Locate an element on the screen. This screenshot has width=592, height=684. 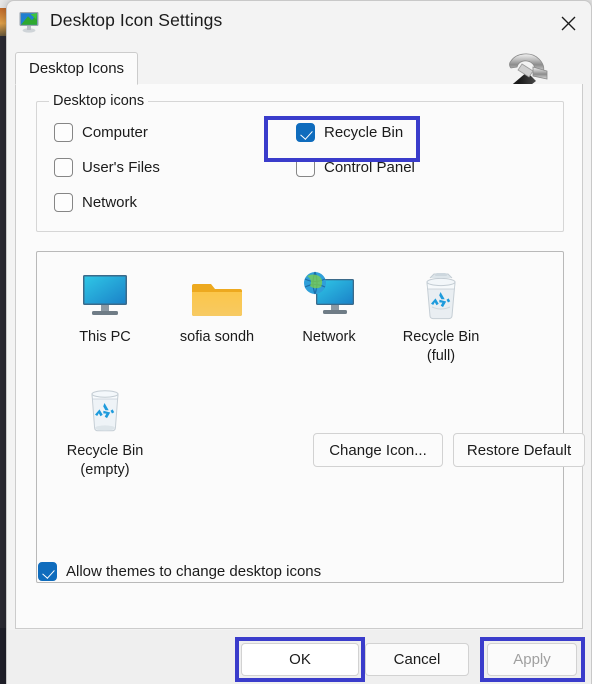
preview-item-recycle-bin-empty: Recycle Bin (empty) is located at coordinates (105, 430).